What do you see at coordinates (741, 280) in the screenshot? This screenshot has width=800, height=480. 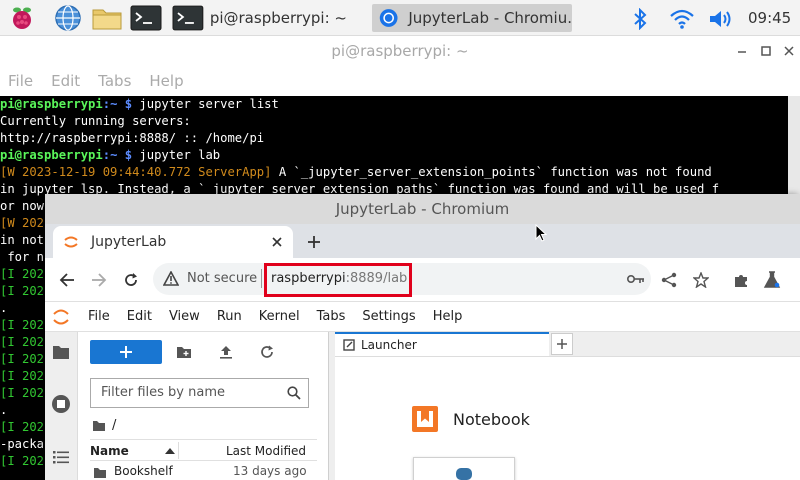 I see `extensions-puzzle-icon` at bounding box center [741, 280].